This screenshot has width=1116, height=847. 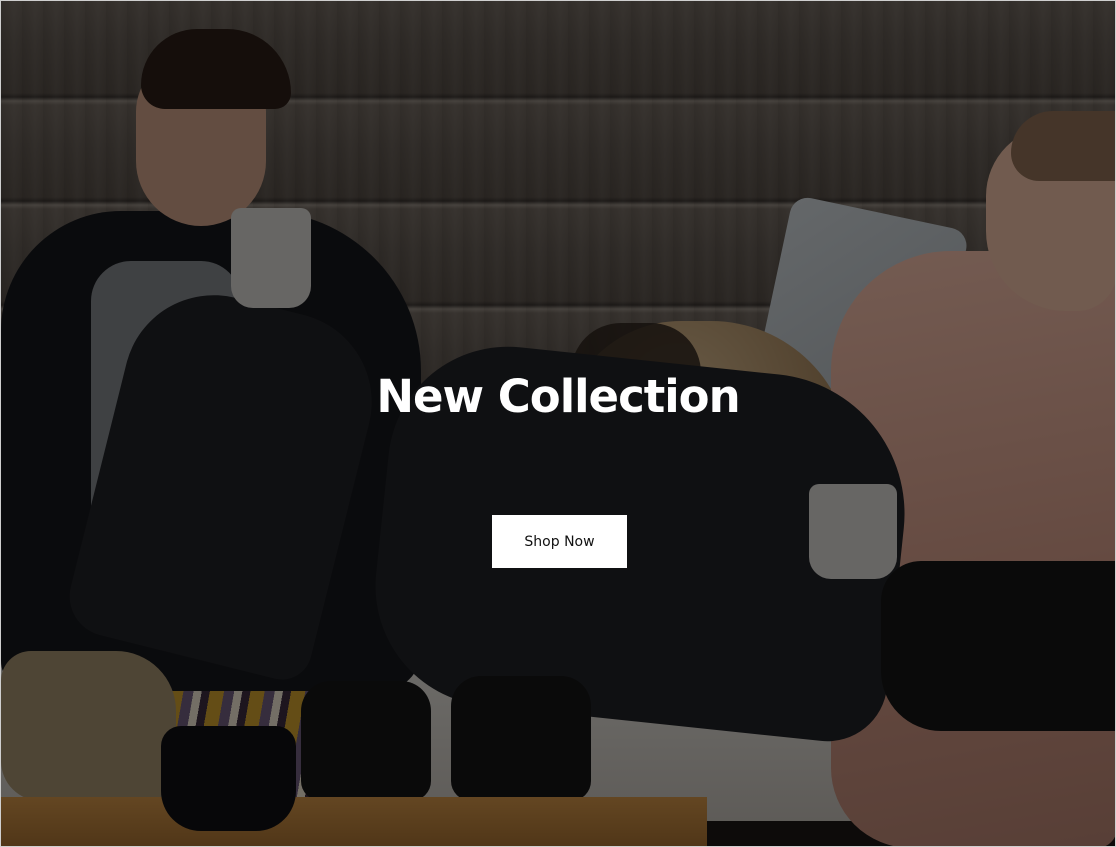 What do you see at coordinates (559, 541) in the screenshot?
I see `shop-now-button: Shop Now` at bounding box center [559, 541].